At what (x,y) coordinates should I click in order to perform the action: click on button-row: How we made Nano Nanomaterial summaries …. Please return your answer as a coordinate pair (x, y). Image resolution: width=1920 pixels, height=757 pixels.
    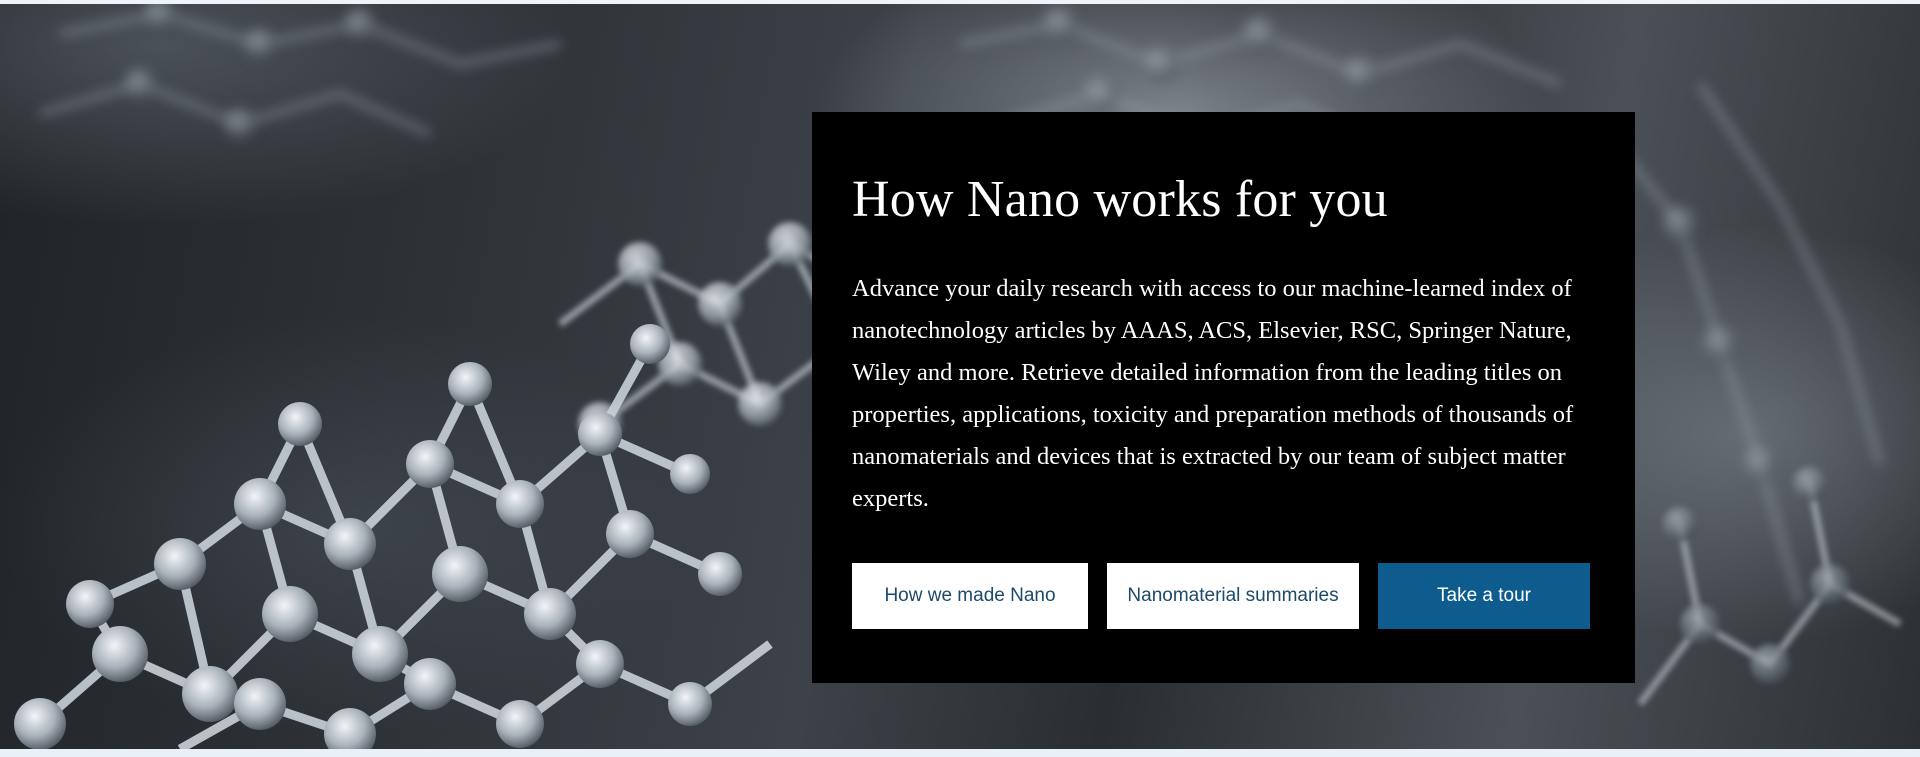
    Looking at the image, I should click on (1221, 596).